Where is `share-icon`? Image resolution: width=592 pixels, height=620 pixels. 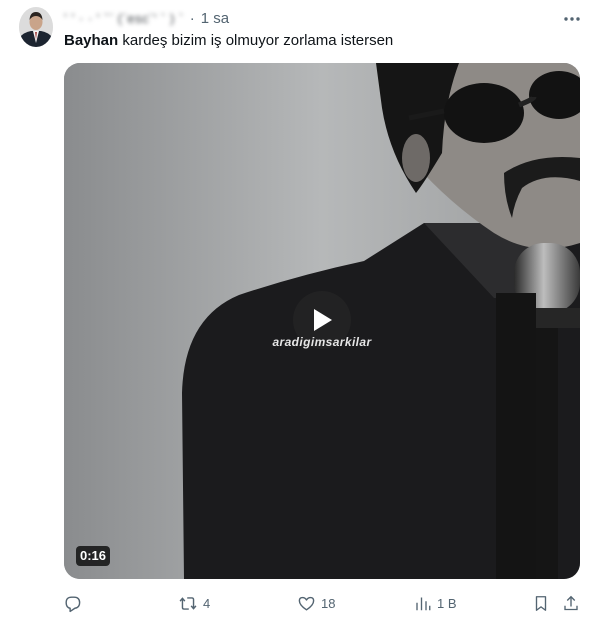 share-icon is located at coordinates (571, 602).